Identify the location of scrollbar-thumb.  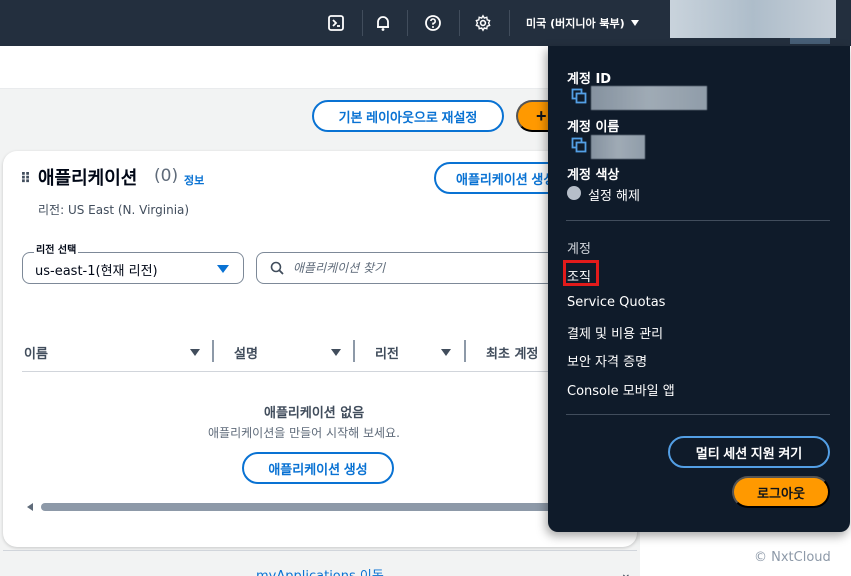
(334, 507).